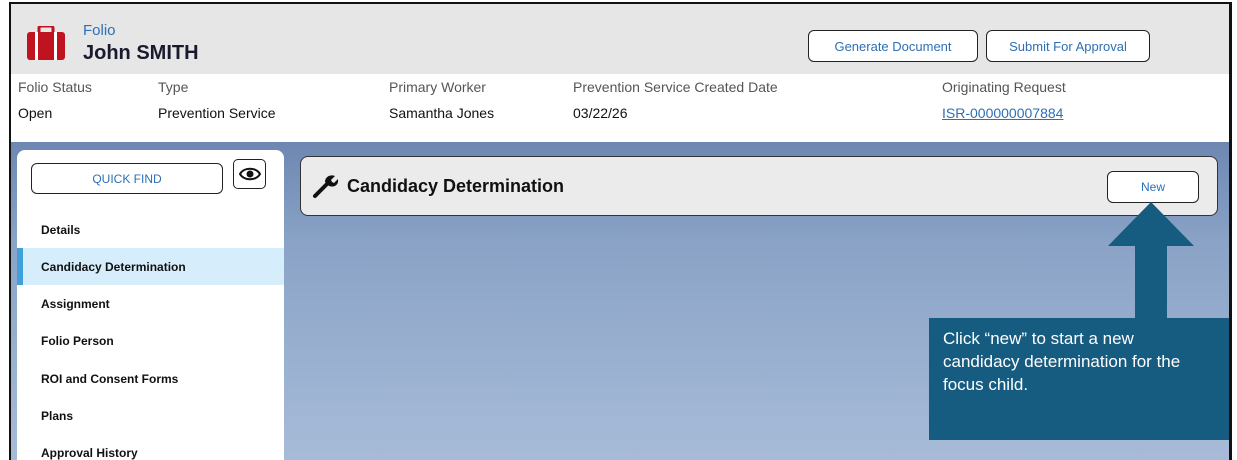  What do you see at coordinates (456, 186) in the screenshot?
I see `panel-title: Candidacy Determination` at bounding box center [456, 186].